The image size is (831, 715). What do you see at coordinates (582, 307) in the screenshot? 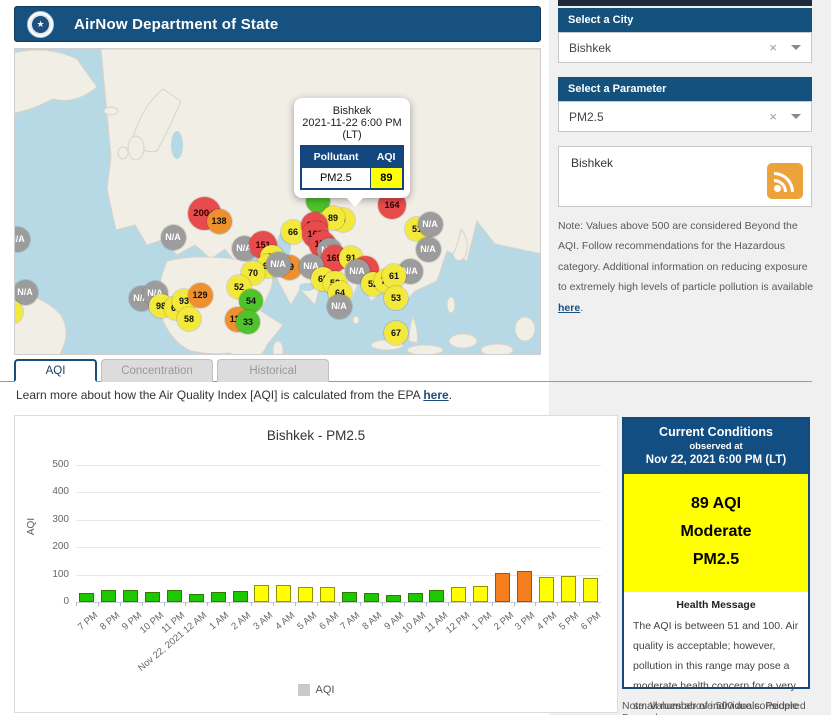
I see `note-period: .` at bounding box center [582, 307].